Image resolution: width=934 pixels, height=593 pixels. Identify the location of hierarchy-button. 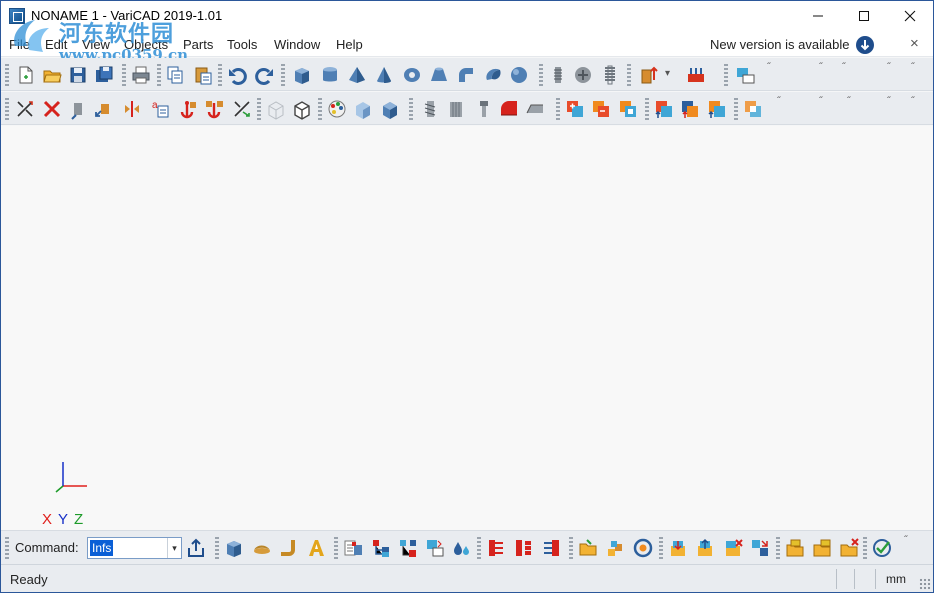
(408, 548).